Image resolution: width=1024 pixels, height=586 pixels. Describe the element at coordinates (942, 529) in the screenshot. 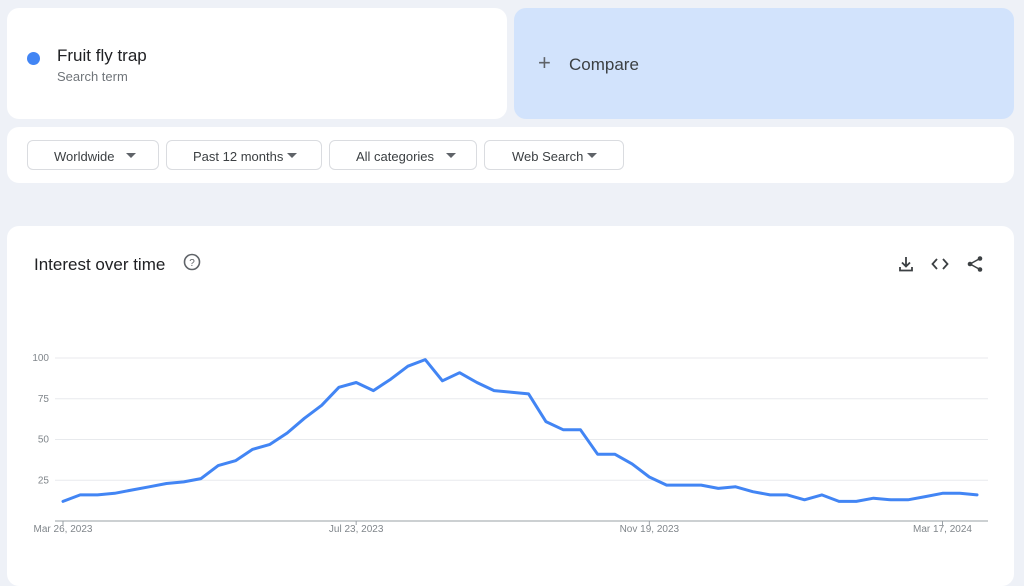

I see `x-tick-label: Mar 17, 2024` at that location.